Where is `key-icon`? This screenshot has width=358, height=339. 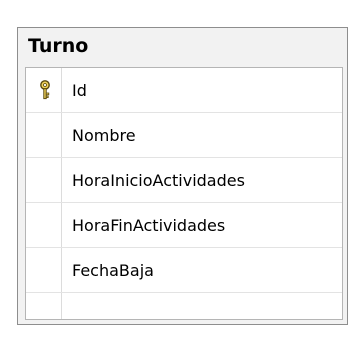
key-icon is located at coordinates (45, 90).